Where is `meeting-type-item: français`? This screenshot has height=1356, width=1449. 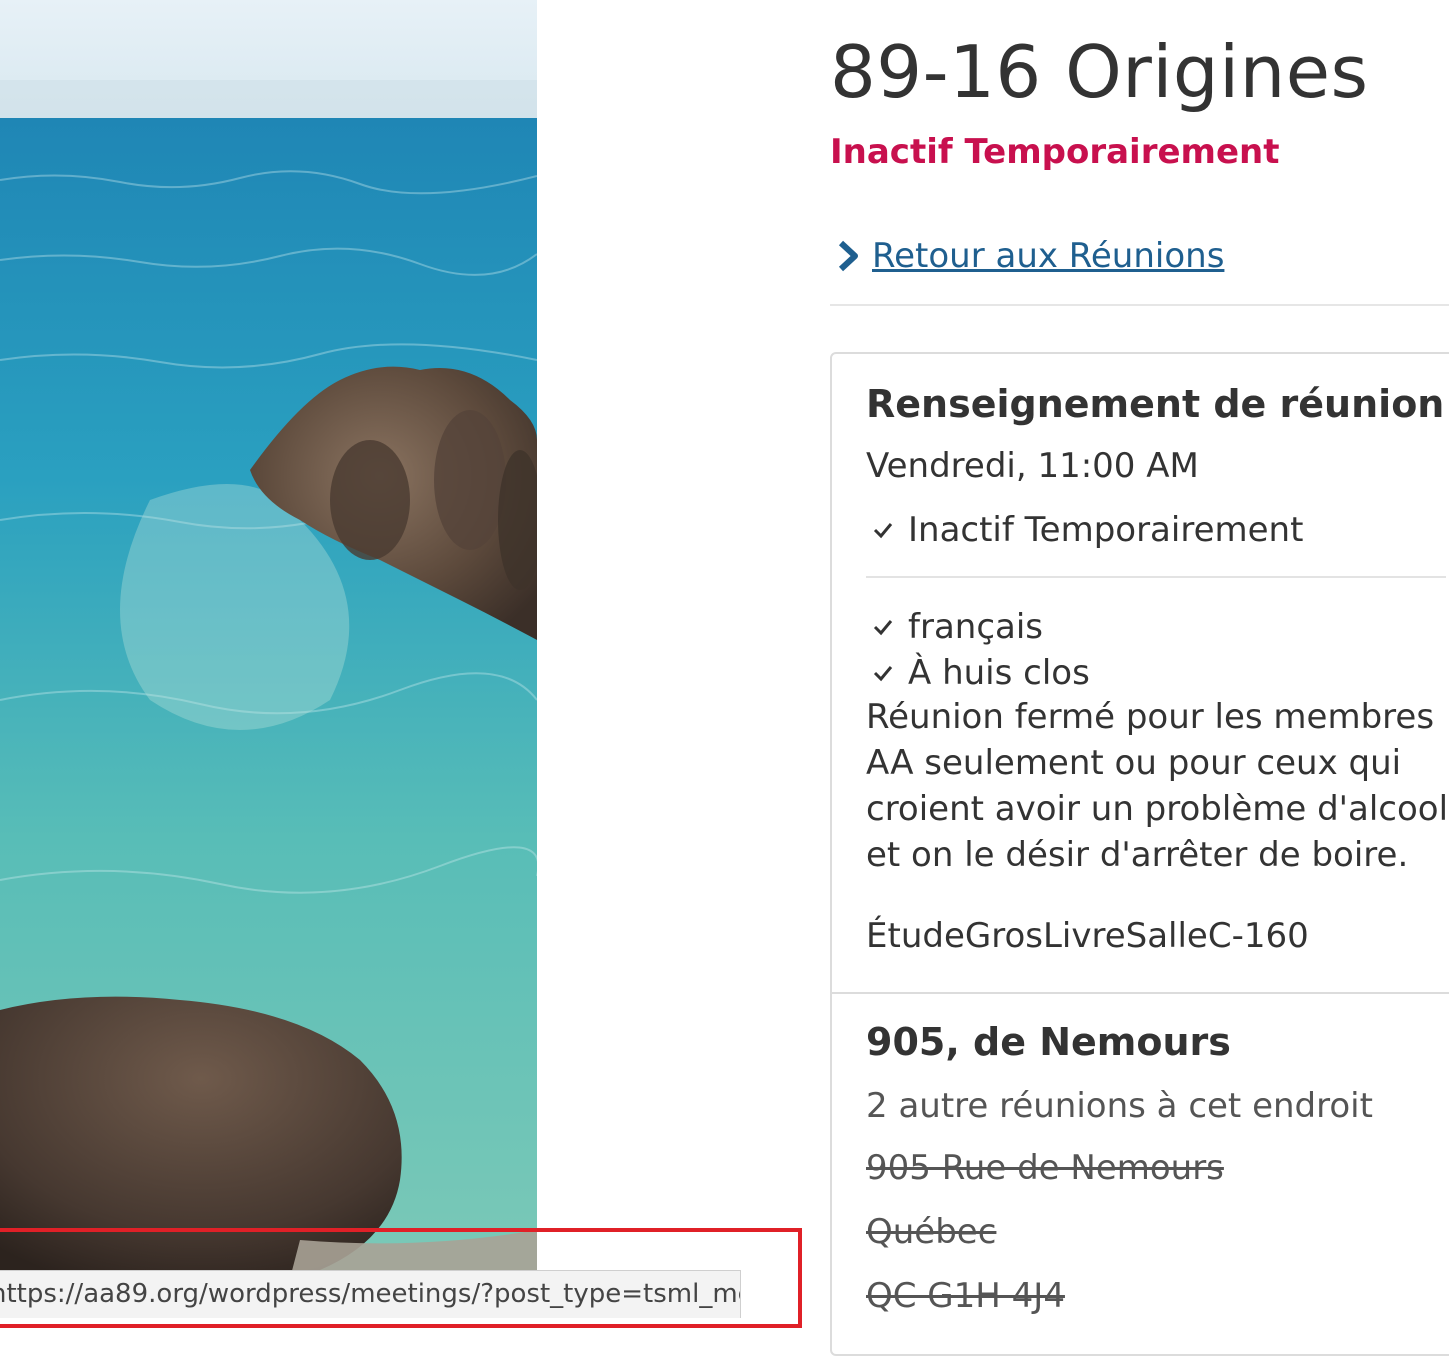
meeting-type-item: français is located at coordinates (978, 627).